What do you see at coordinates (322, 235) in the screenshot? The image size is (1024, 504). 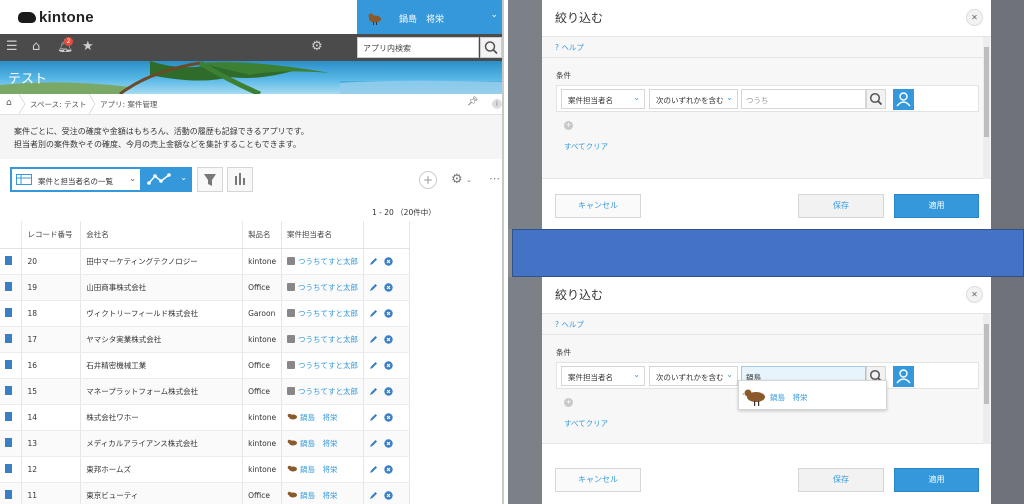 I see `header-cell: 案件担当者名` at bounding box center [322, 235].